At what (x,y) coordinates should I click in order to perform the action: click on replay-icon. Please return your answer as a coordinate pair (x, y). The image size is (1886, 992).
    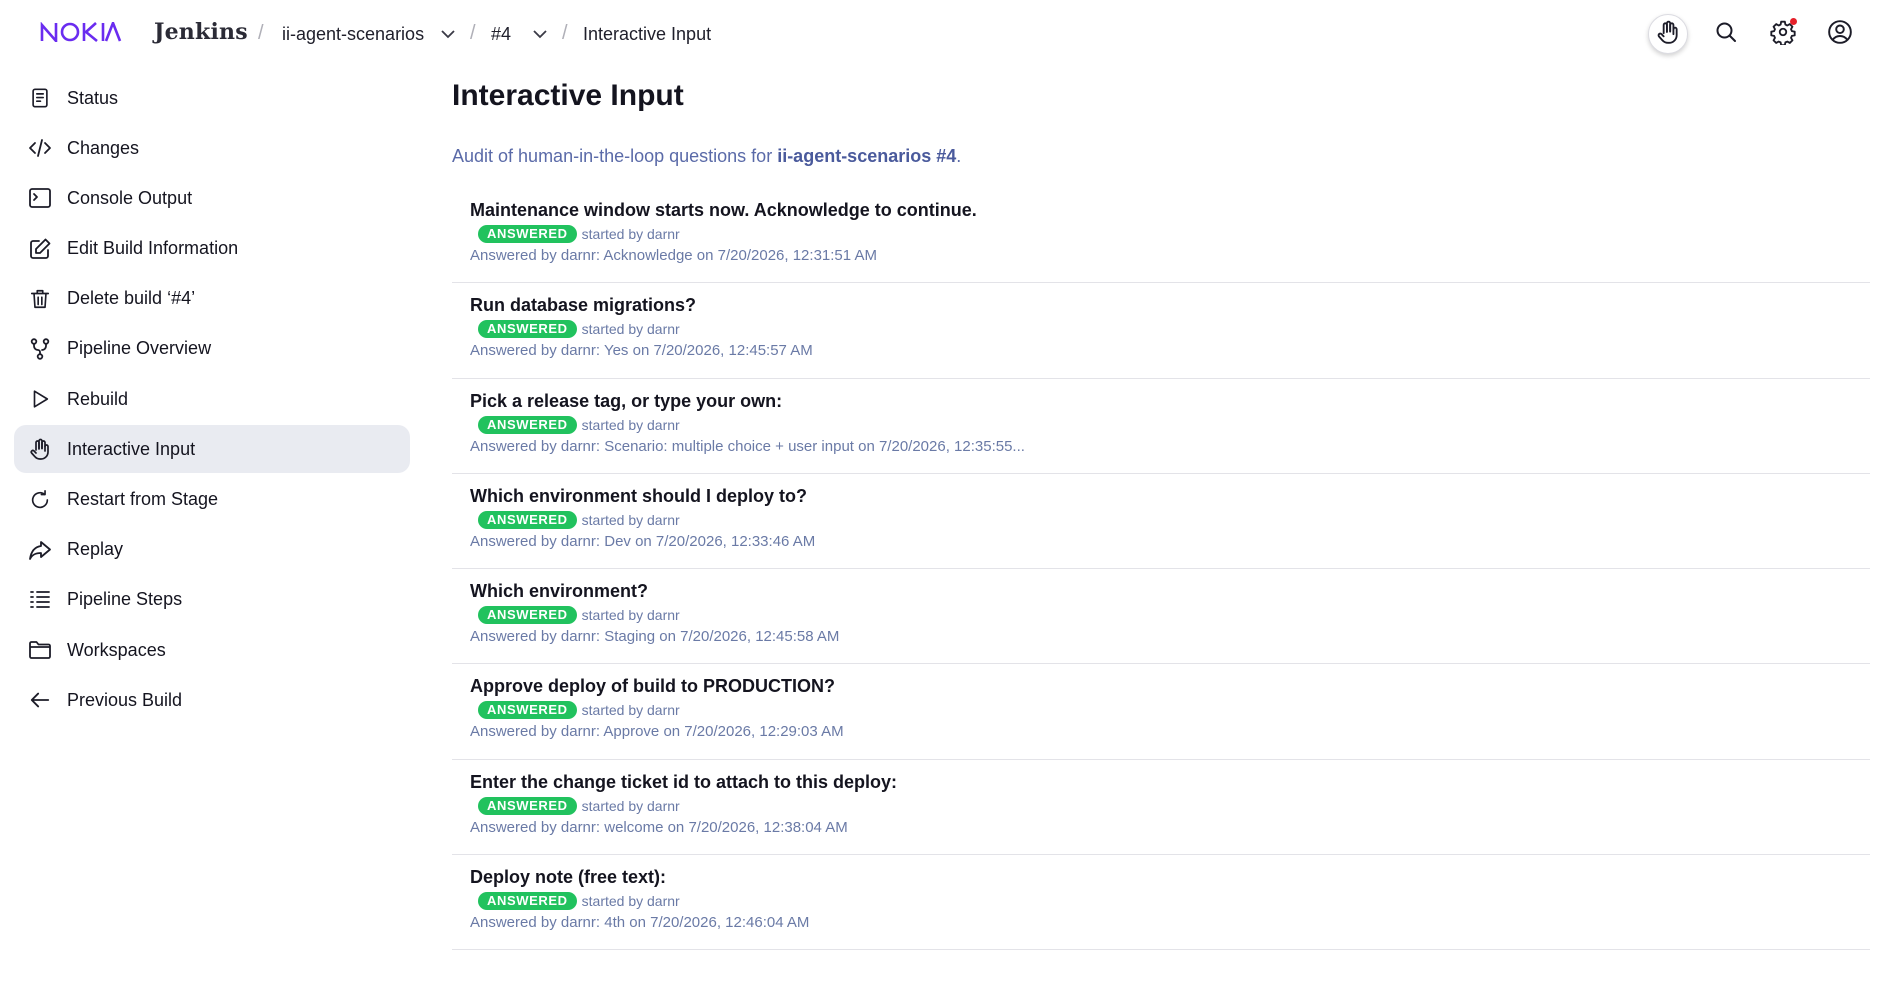
    Looking at the image, I should click on (40, 550).